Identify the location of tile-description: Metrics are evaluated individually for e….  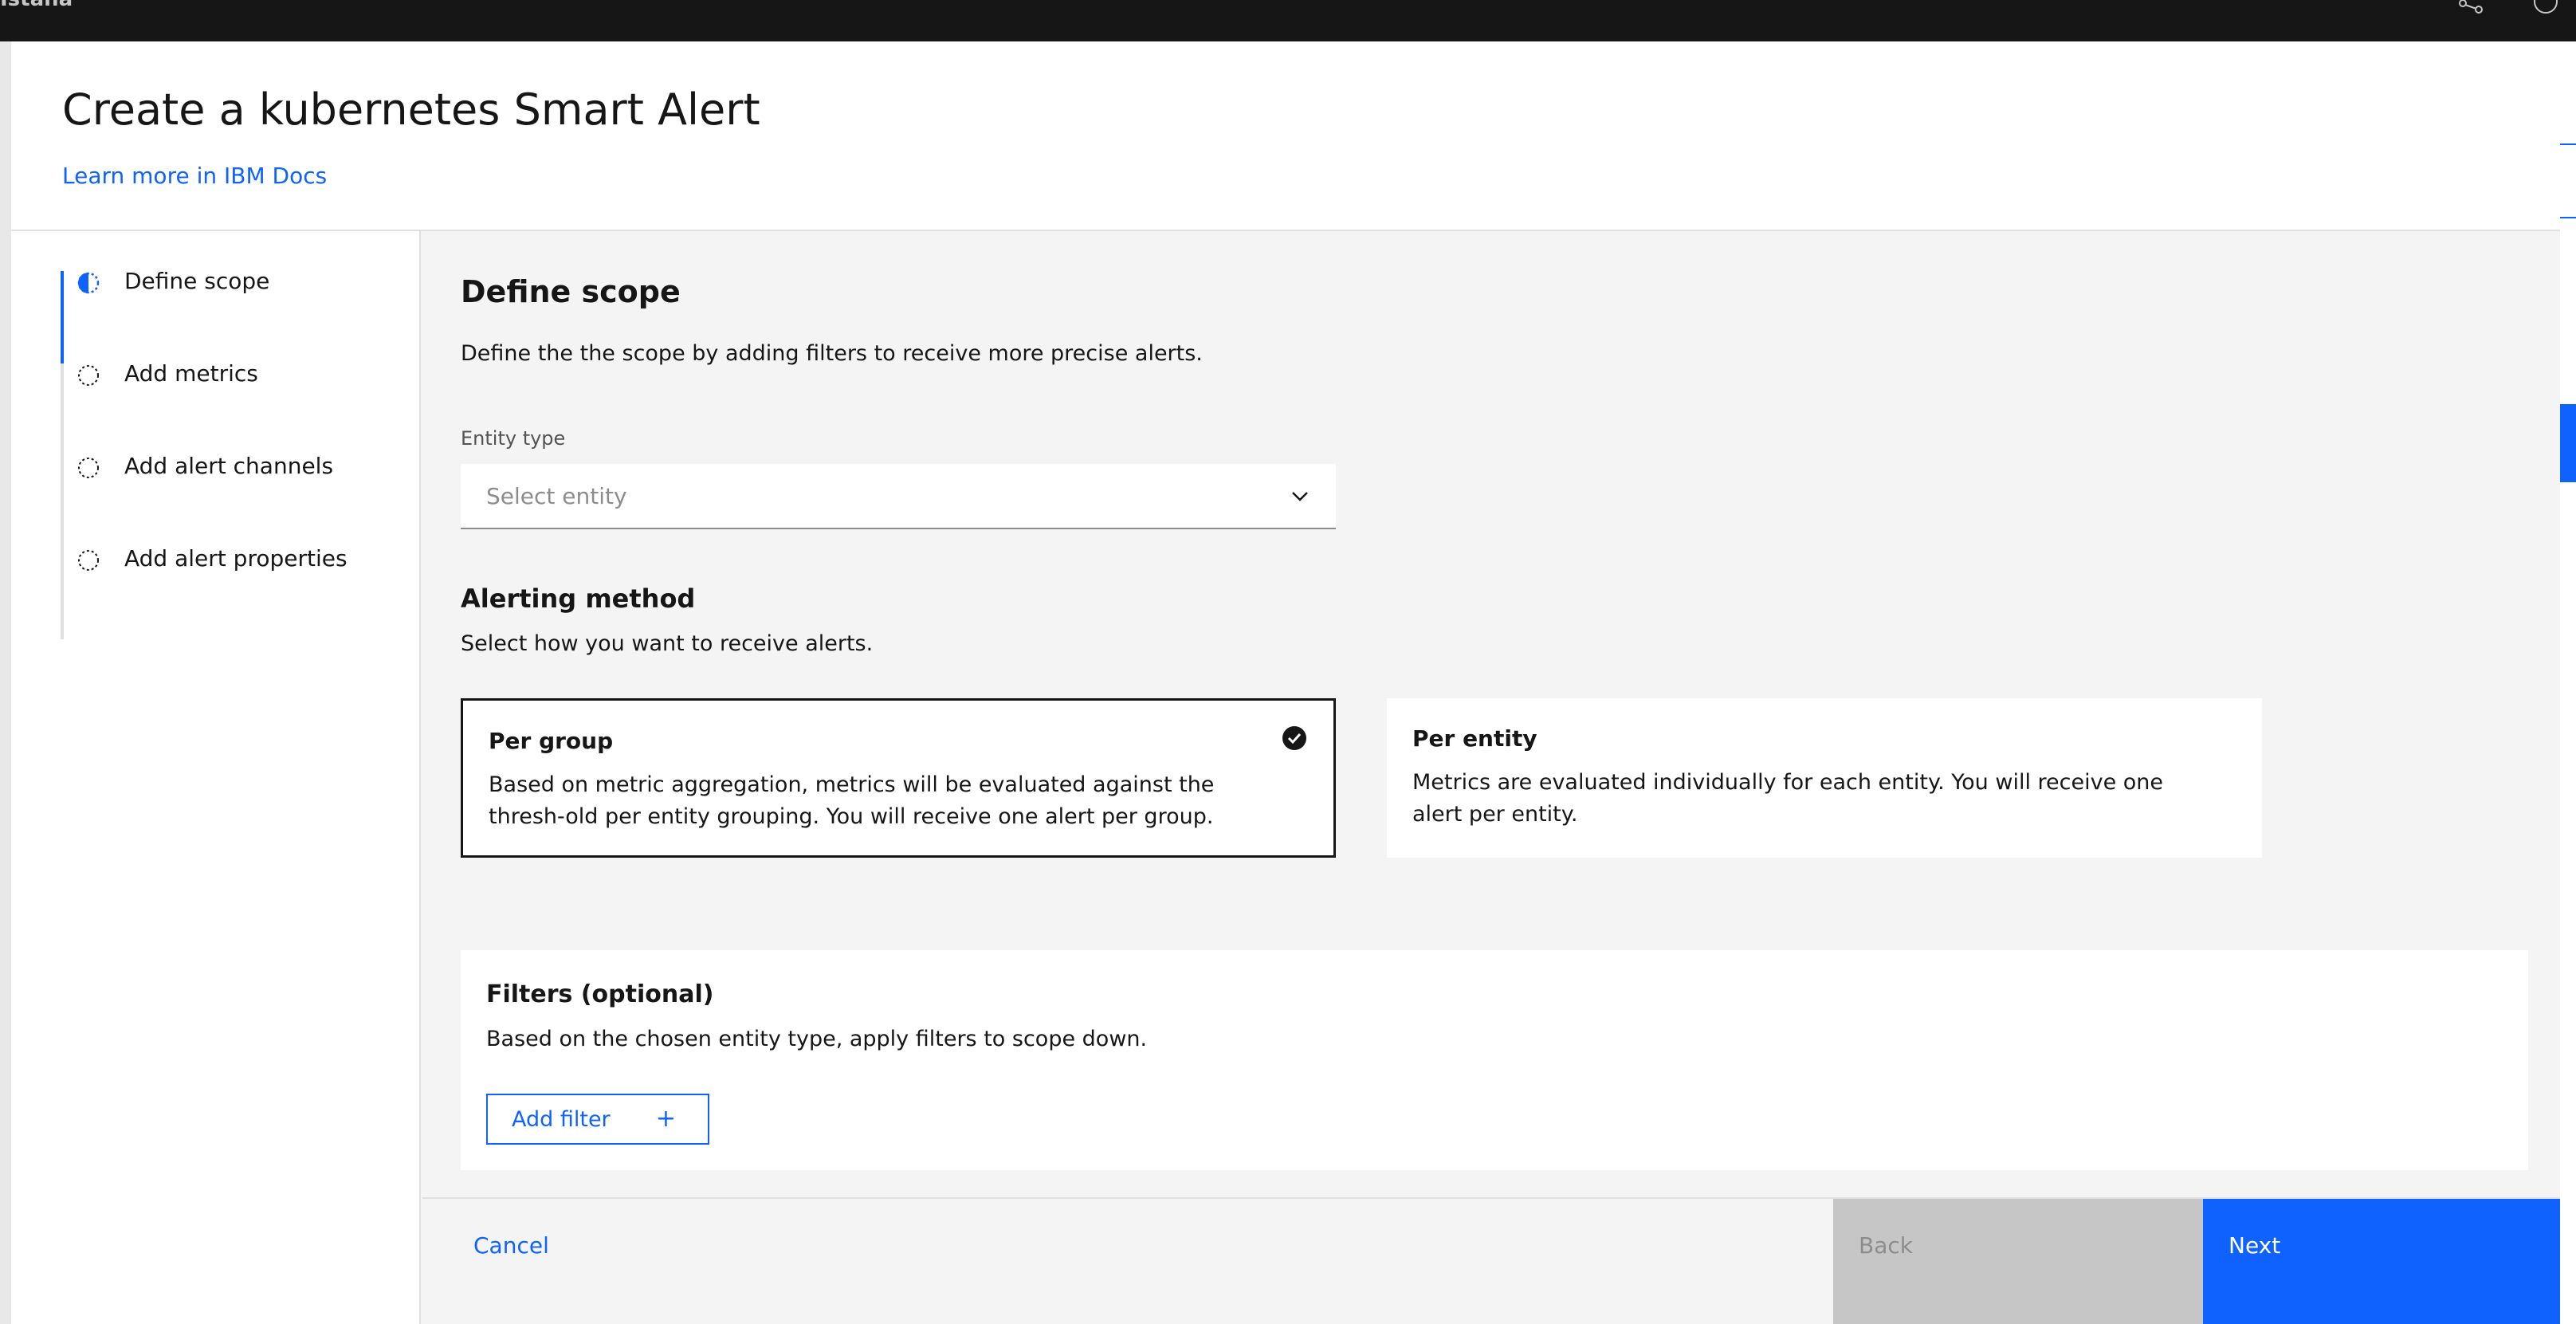
(1788, 798).